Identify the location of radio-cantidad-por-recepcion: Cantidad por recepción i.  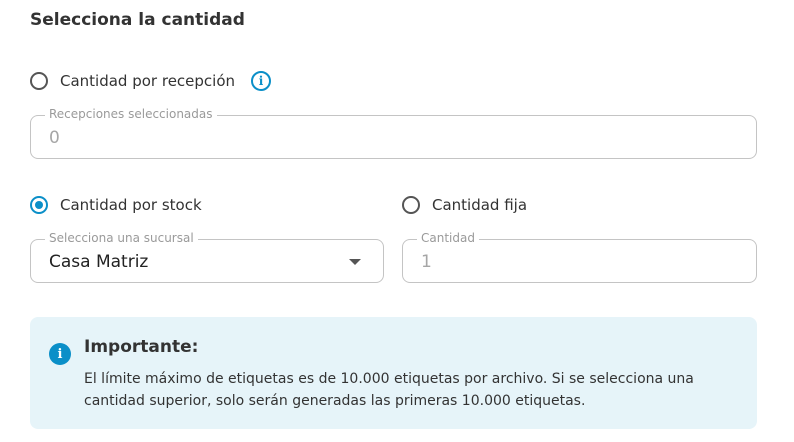
(151, 81).